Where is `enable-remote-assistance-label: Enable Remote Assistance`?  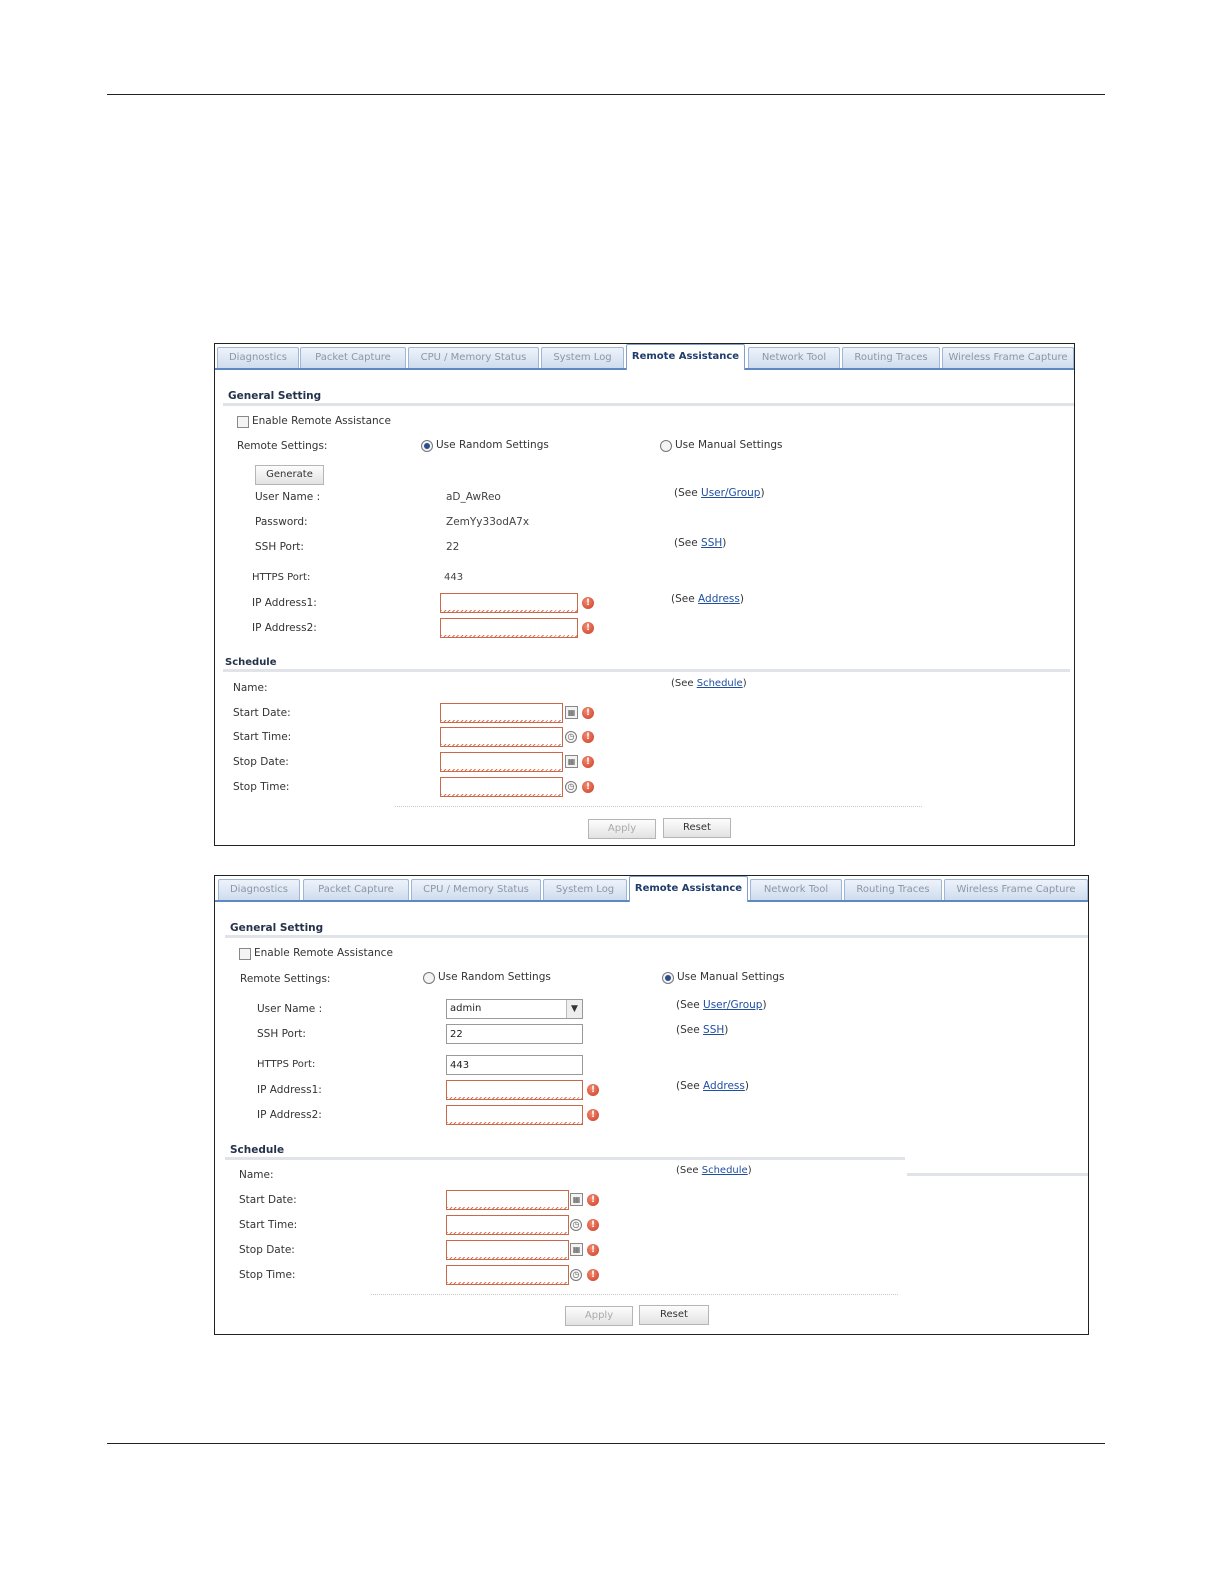 enable-remote-assistance-label: Enable Remote Assistance is located at coordinates (323, 953).